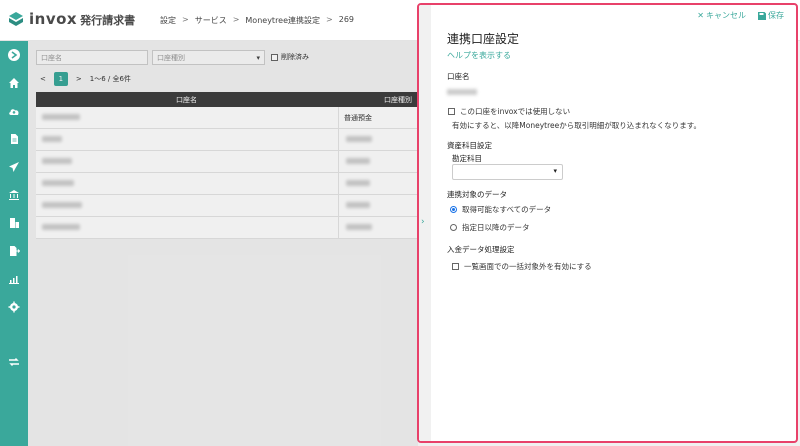 The width and height of the screenshot is (800, 446). Describe the element at coordinates (14, 55) in the screenshot. I see `arrow-right-circle-icon` at that location.